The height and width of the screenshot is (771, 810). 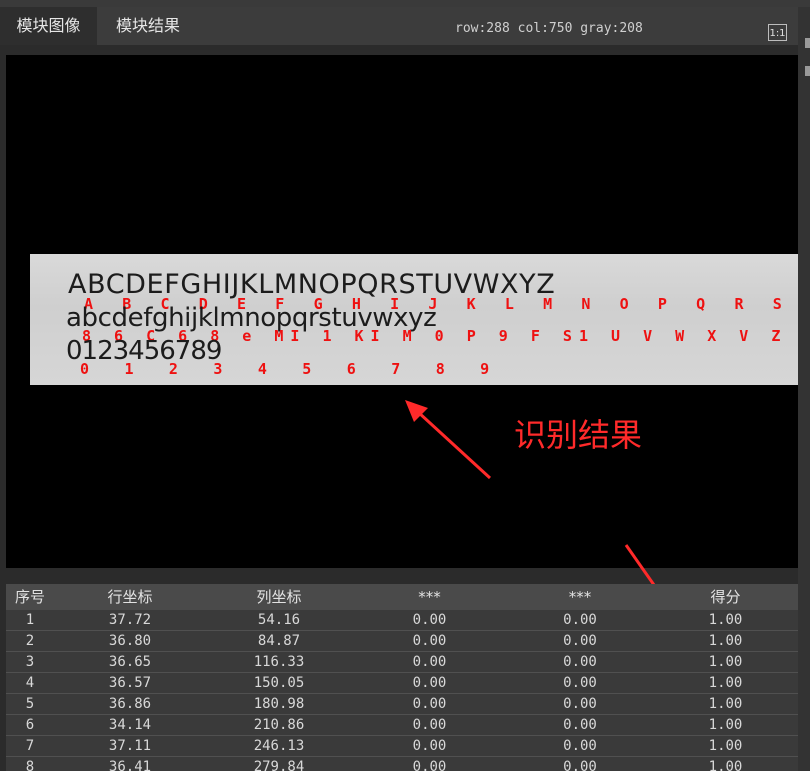 I want to click on cell-col-coord: 180.98, so click(x=279, y=704).